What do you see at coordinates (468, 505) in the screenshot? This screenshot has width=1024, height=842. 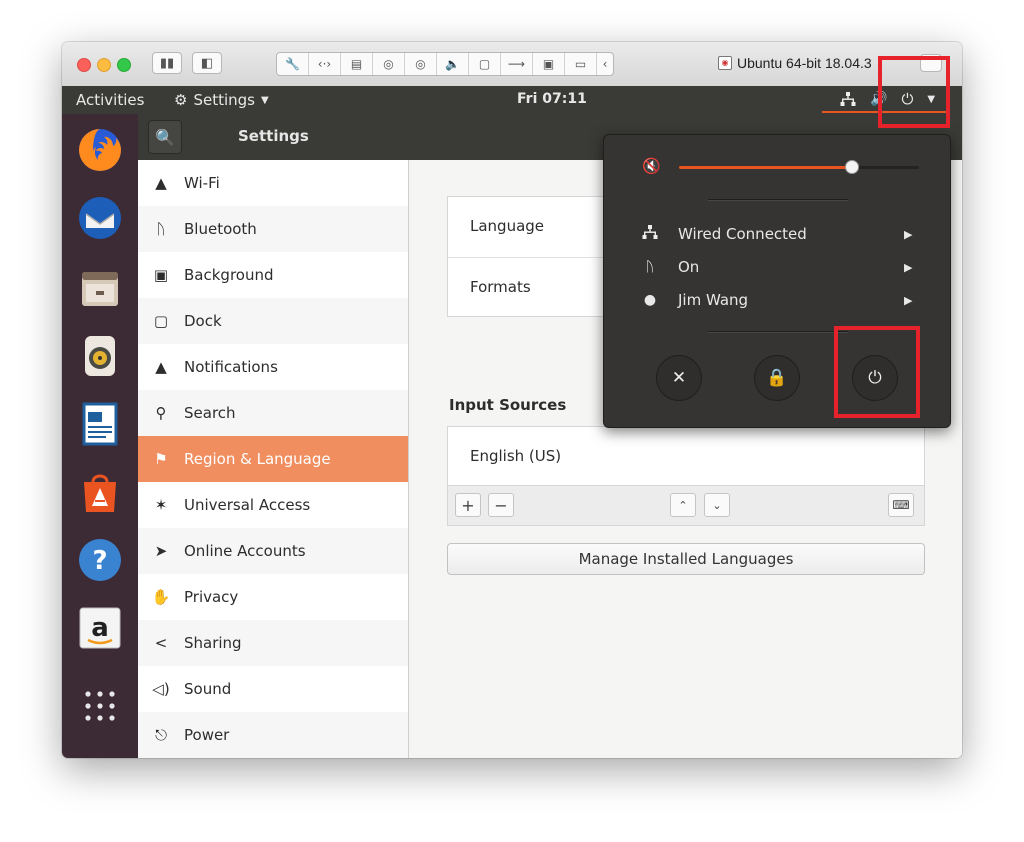 I see `add-input-source-button: +` at bounding box center [468, 505].